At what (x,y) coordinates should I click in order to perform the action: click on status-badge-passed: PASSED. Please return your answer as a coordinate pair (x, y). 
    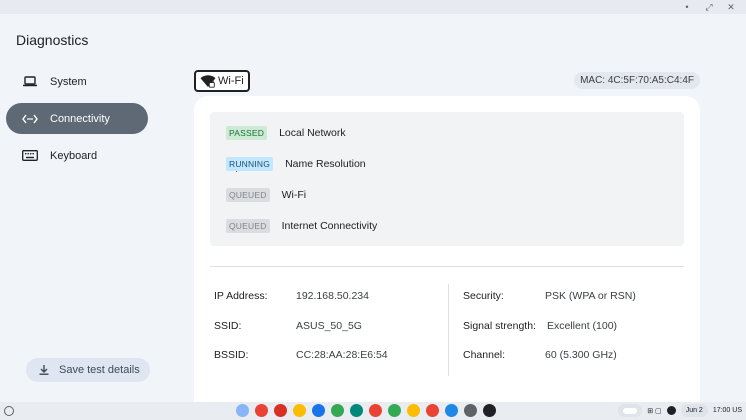
    Looking at the image, I should click on (247, 133).